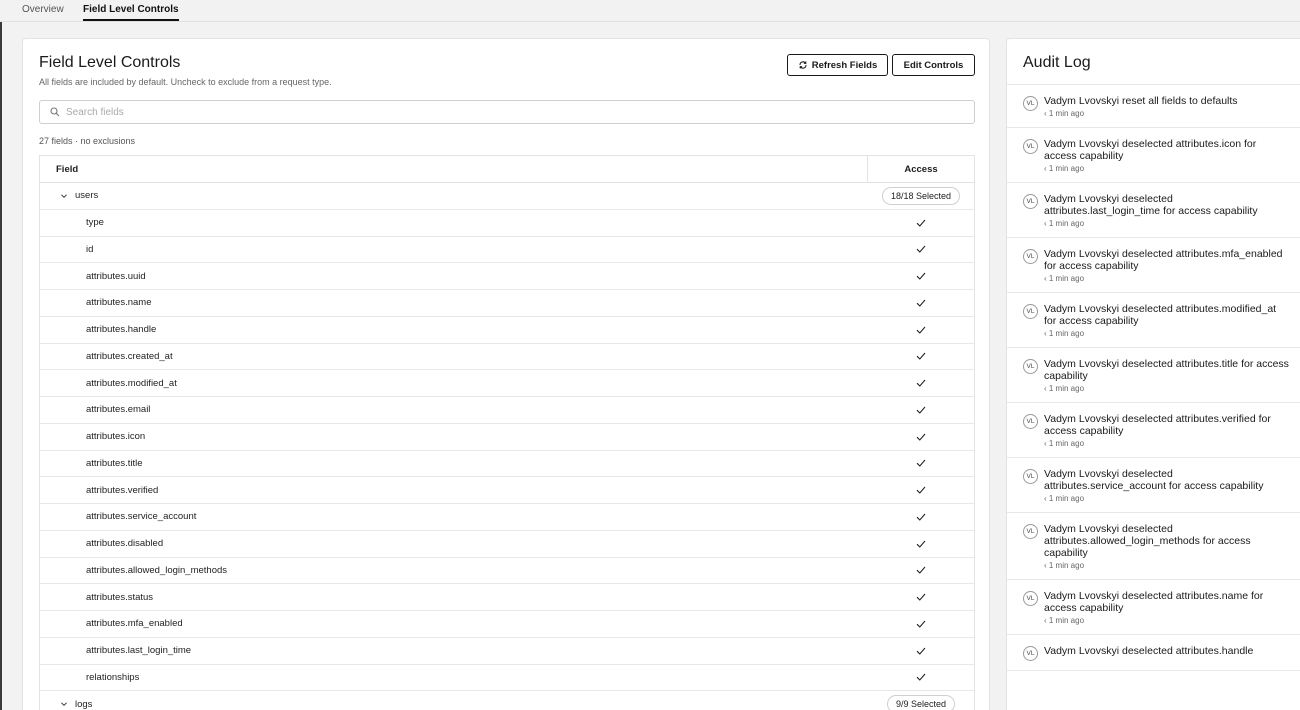 This screenshot has width=1300, height=710. What do you see at coordinates (454, 169) in the screenshot?
I see `column-header-field: Field` at bounding box center [454, 169].